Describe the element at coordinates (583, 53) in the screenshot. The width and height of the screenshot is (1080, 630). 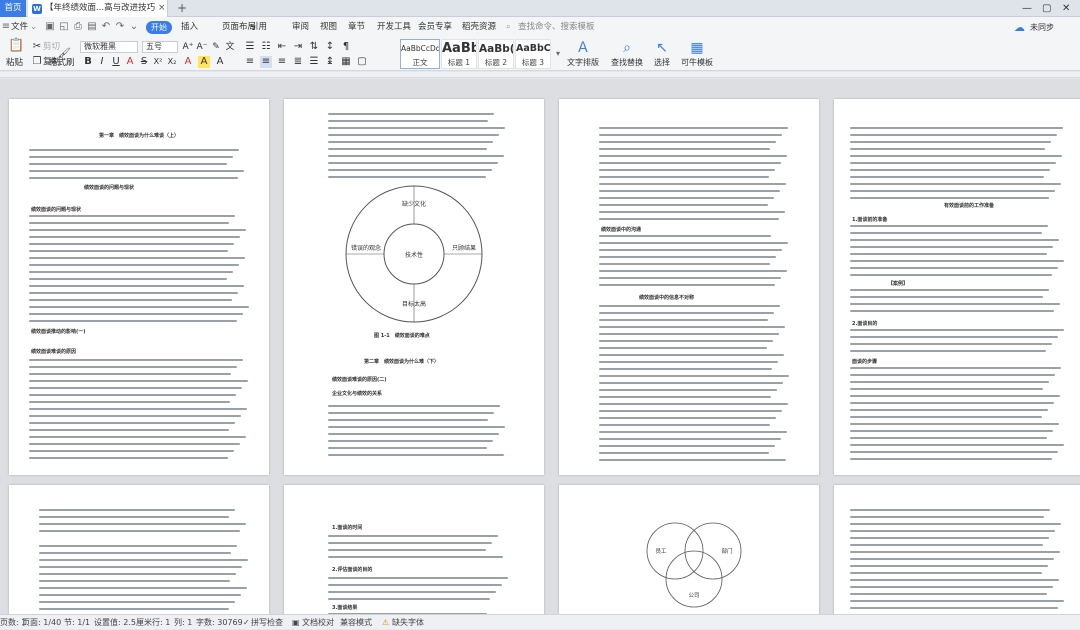
I see `text-layout-button: Ａ 文字排版` at that location.